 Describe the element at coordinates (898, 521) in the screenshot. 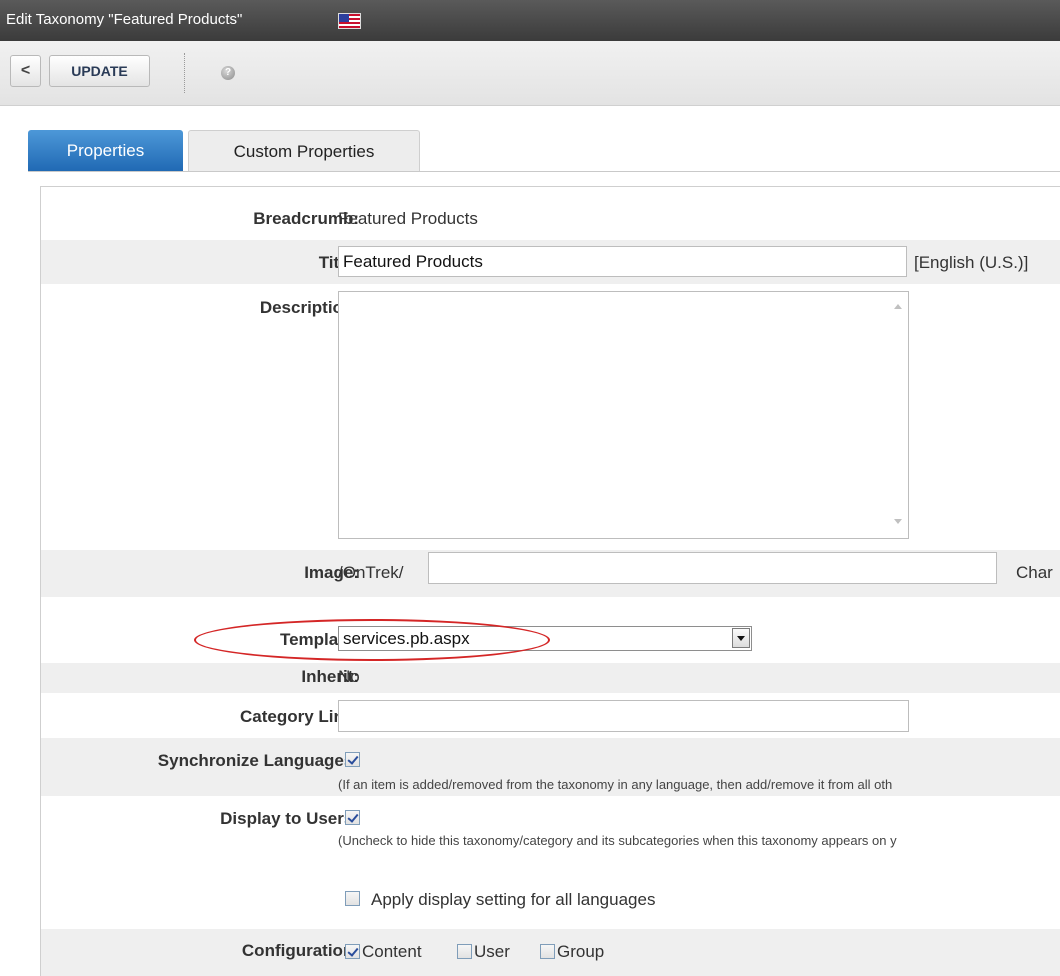

I see `scroll-down-icon` at that location.